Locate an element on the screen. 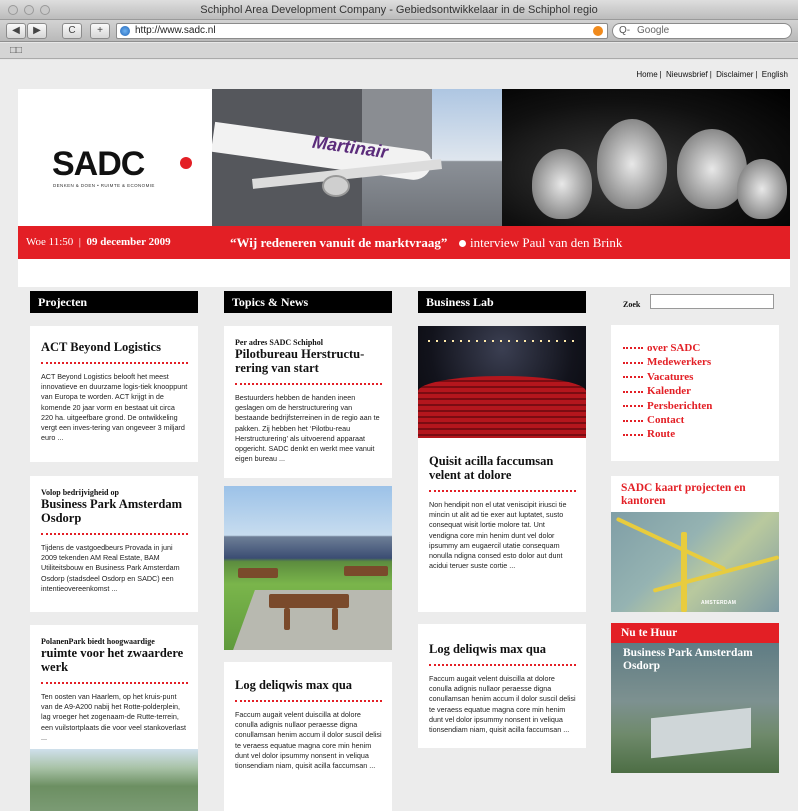 The width and height of the screenshot is (798, 811). aerial-photo is located at coordinates (114, 780).